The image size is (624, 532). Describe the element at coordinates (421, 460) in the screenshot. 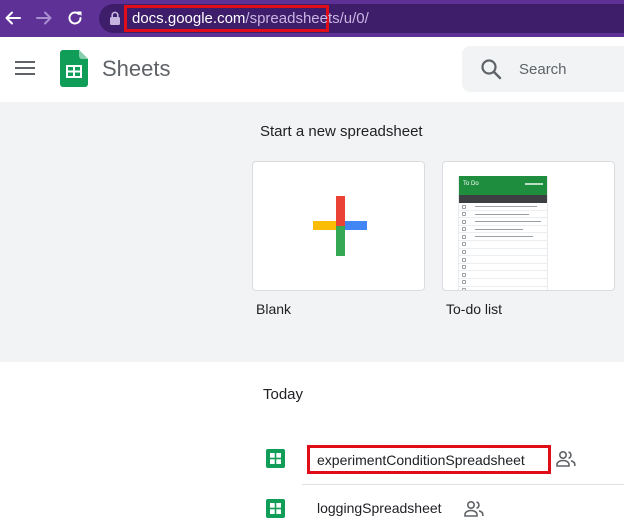

I see `document-name: experimentConditionSpreadsheet` at that location.